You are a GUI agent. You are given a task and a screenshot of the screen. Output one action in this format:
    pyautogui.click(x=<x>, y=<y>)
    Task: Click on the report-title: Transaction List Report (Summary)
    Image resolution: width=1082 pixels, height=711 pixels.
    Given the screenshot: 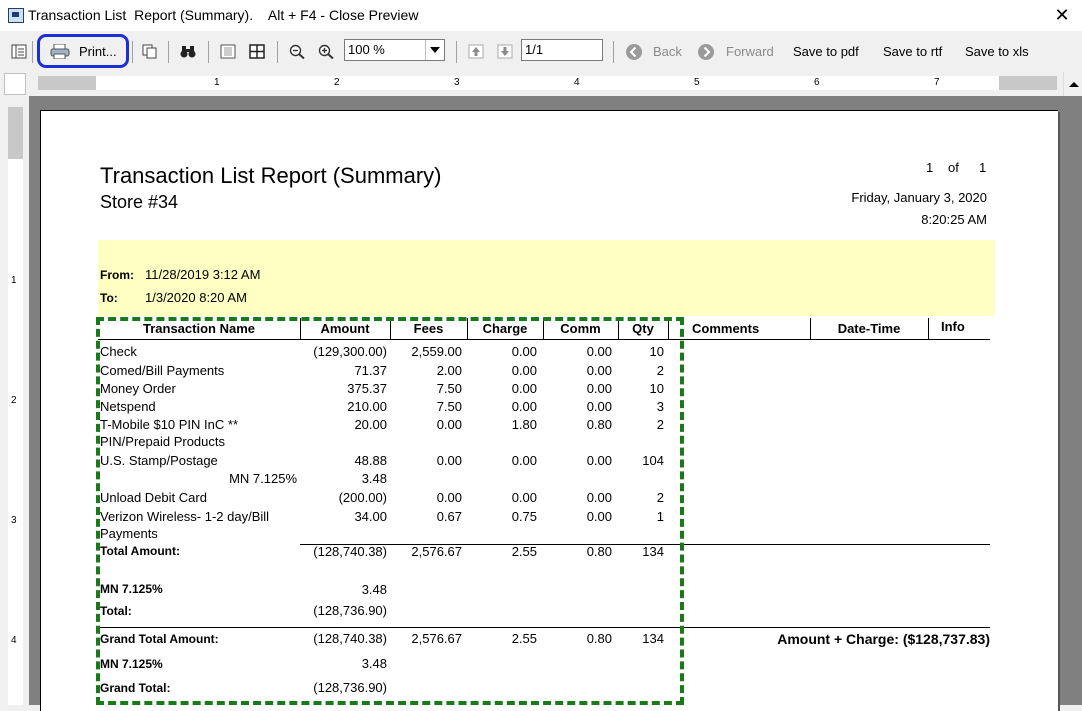 What is the action you would take?
    pyautogui.click(x=271, y=175)
    